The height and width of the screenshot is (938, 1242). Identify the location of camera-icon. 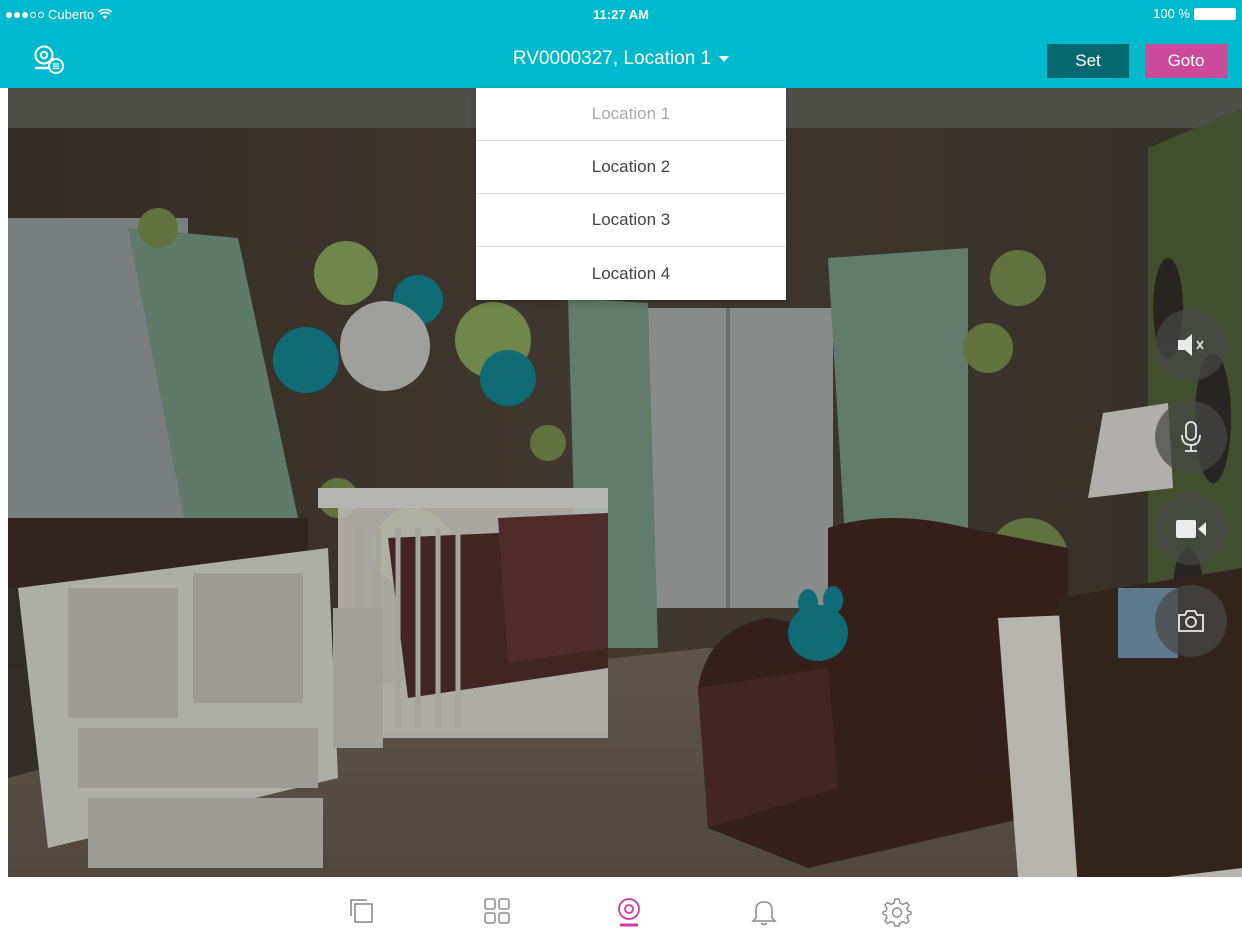
(629, 912).